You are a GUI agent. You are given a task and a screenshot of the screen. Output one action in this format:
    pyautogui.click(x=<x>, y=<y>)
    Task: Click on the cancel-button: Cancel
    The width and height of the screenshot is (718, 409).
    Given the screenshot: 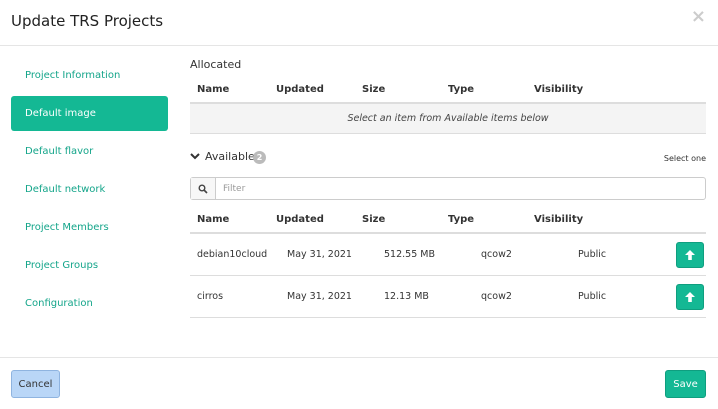 What is the action you would take?
    pyautogui.click(x=35, y=384)
    